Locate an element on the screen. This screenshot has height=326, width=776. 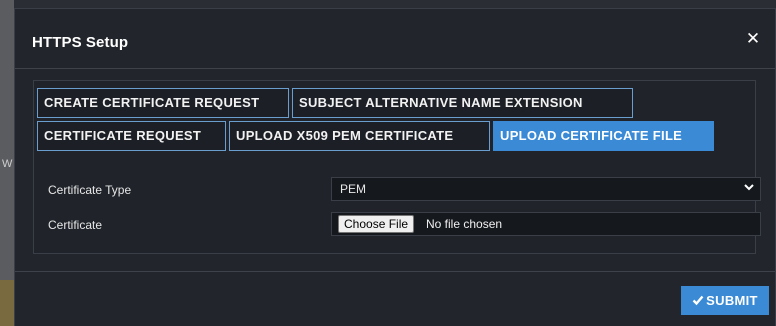
certificate-file-input: Choose File No file chosen is located at coordinates (546, 224).